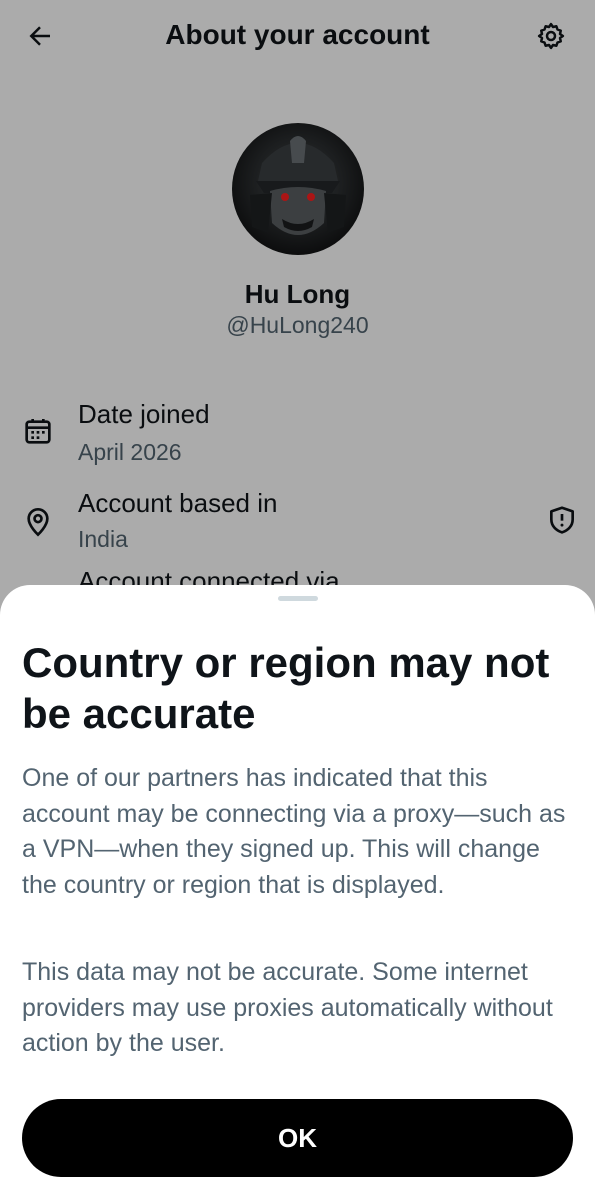  What do you see at coordinates (298, 598) in the screenshot?
I see `sheet-drag-handle` at bounding box center [298, 598].